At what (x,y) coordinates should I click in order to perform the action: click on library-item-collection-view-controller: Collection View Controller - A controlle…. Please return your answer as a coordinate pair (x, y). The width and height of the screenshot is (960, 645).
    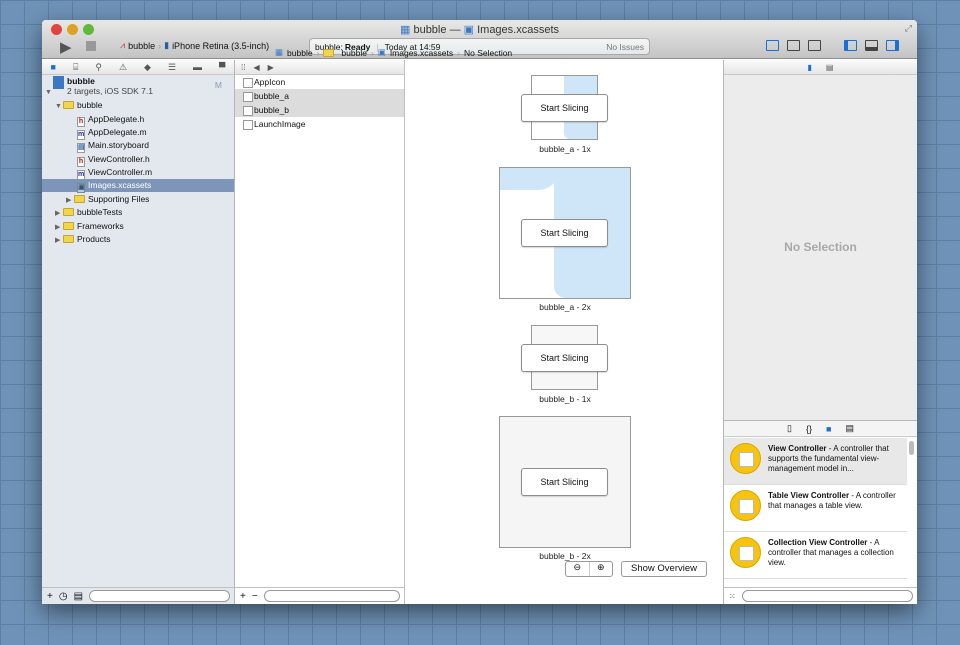
    Looking at the image, I should click on (815, 555).